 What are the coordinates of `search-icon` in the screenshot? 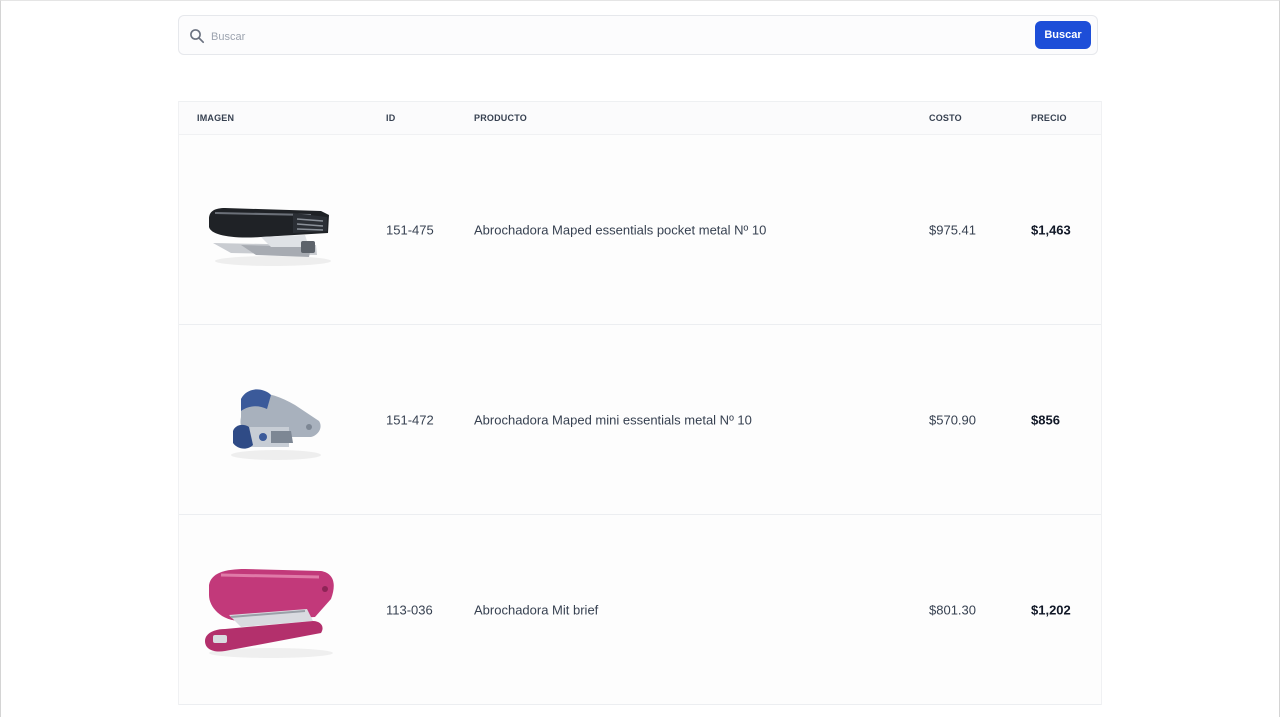 It's located at (197, 36).